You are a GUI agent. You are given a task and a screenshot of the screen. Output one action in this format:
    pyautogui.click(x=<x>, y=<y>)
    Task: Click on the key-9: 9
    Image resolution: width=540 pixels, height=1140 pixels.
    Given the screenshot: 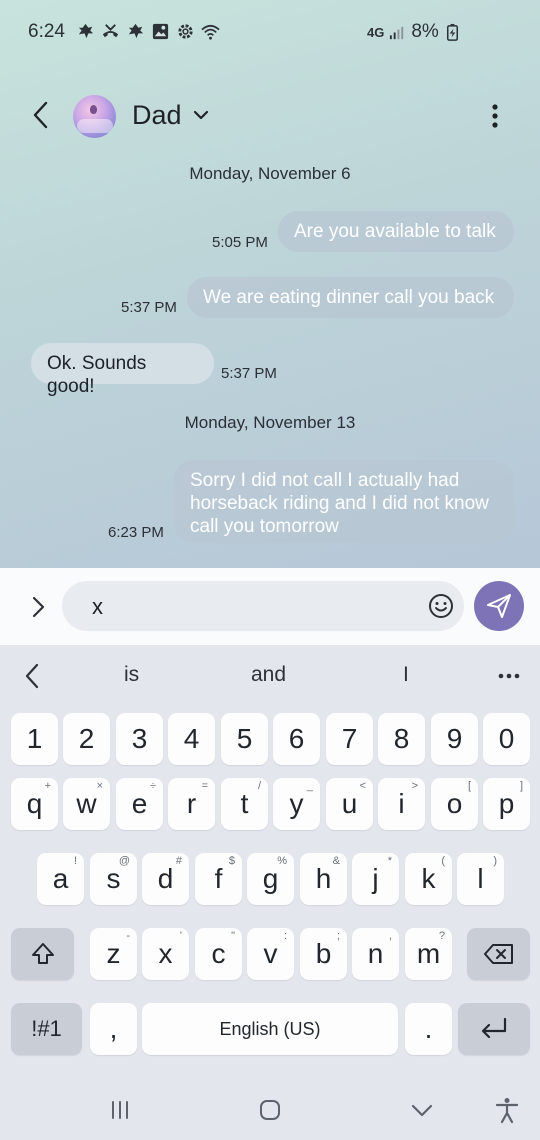 What is the action you would take?
    pyautogui.click(x=454, y=739)
    